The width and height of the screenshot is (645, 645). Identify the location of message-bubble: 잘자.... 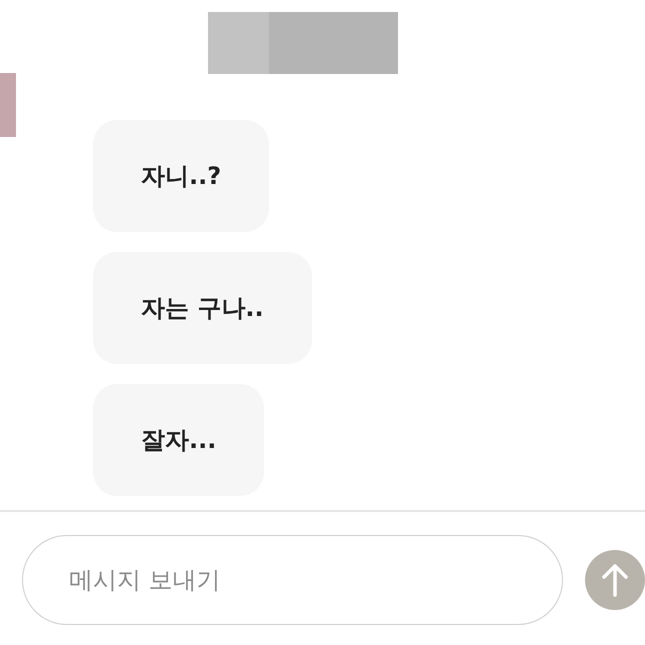
(178, 440).